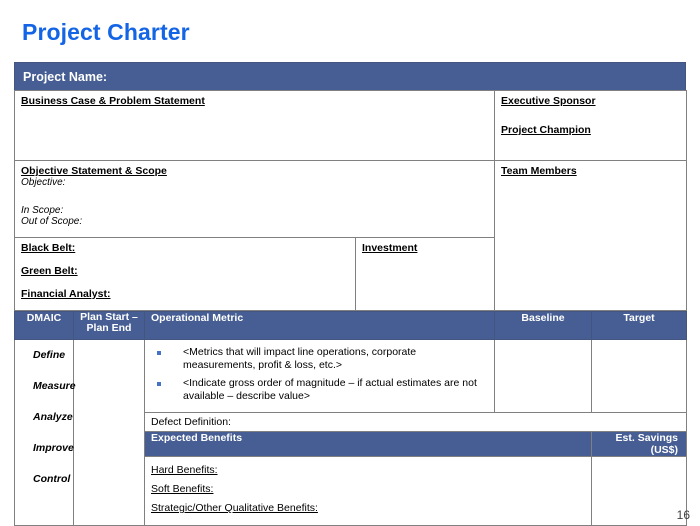  What do you see at coordinates (94, 171) in the screenshot?
I see `objective-scope-label: Objective Statement & Scope` at bounding box center [94, 171].